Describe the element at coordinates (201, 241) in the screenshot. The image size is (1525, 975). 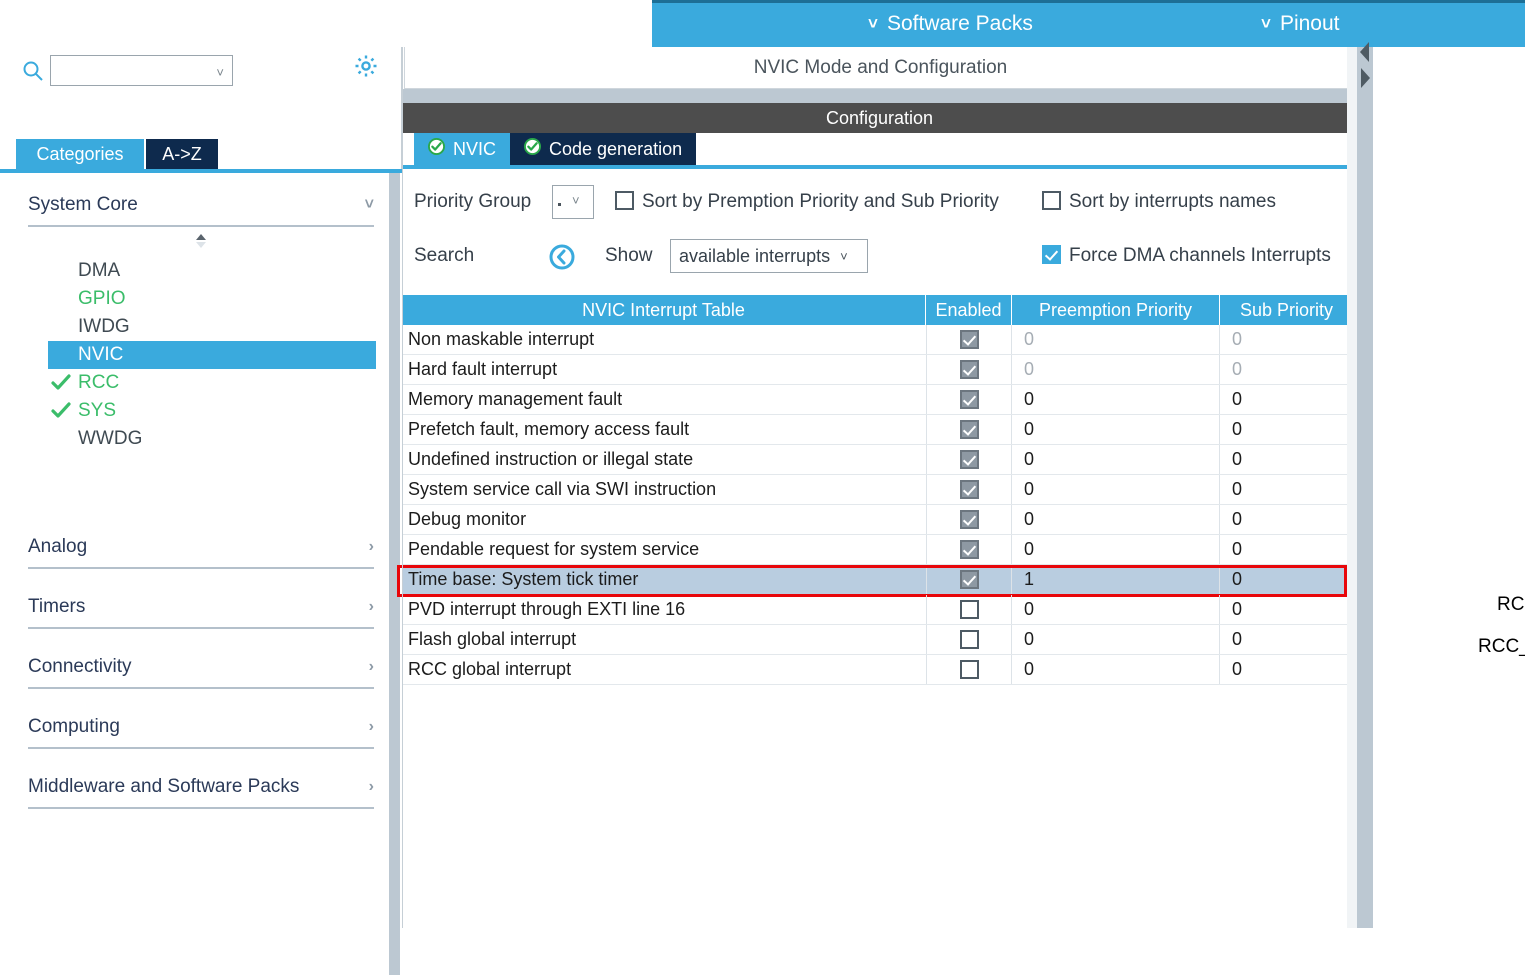
I see `sidebar-scroll-nub` at that location.